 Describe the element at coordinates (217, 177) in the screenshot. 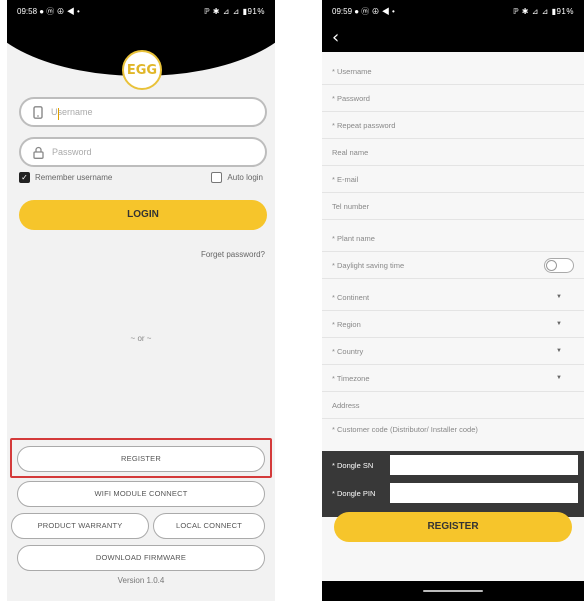

I see `checkbox-empty-icon` at that location.